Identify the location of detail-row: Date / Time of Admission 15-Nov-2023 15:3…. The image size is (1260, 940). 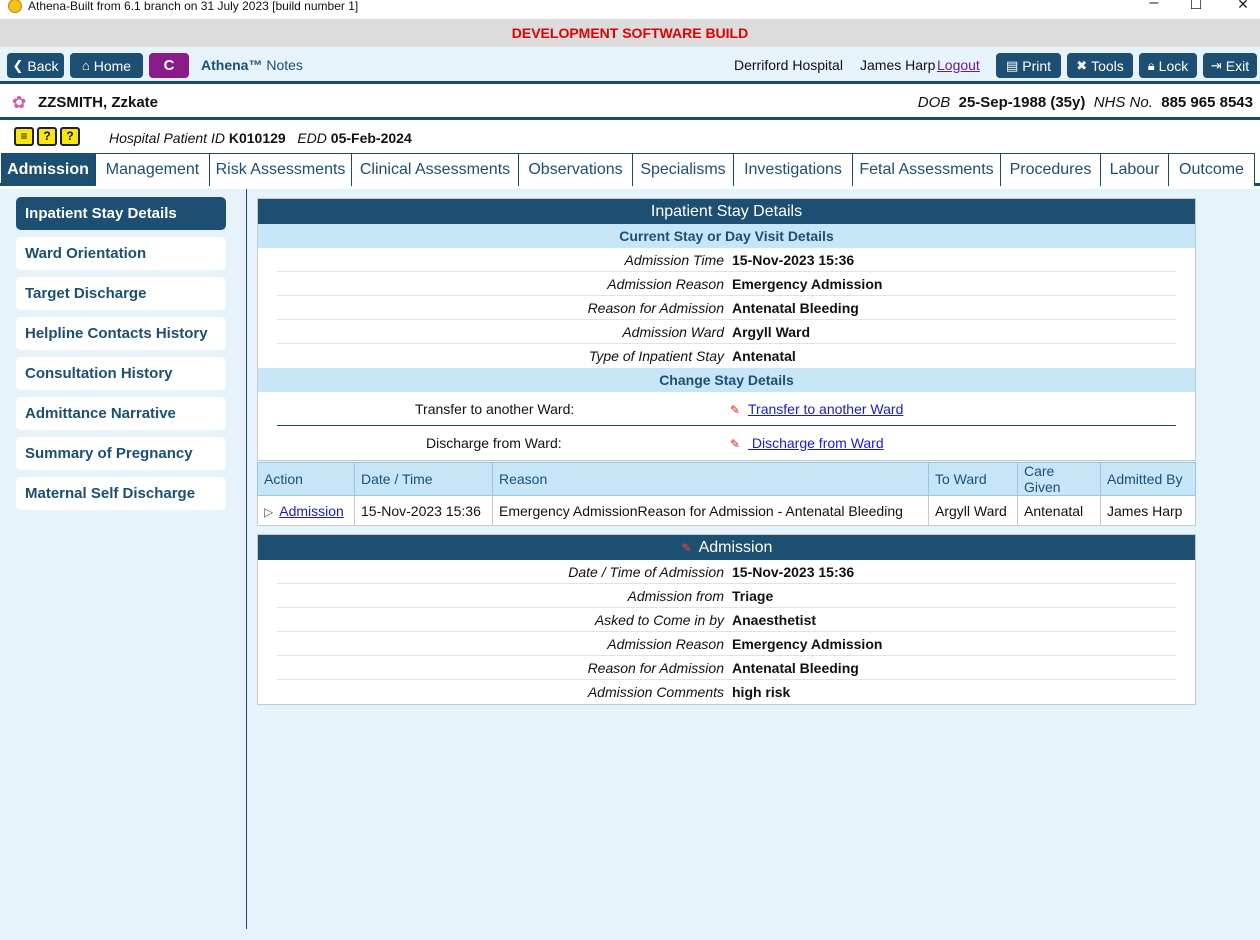
(726, 572).